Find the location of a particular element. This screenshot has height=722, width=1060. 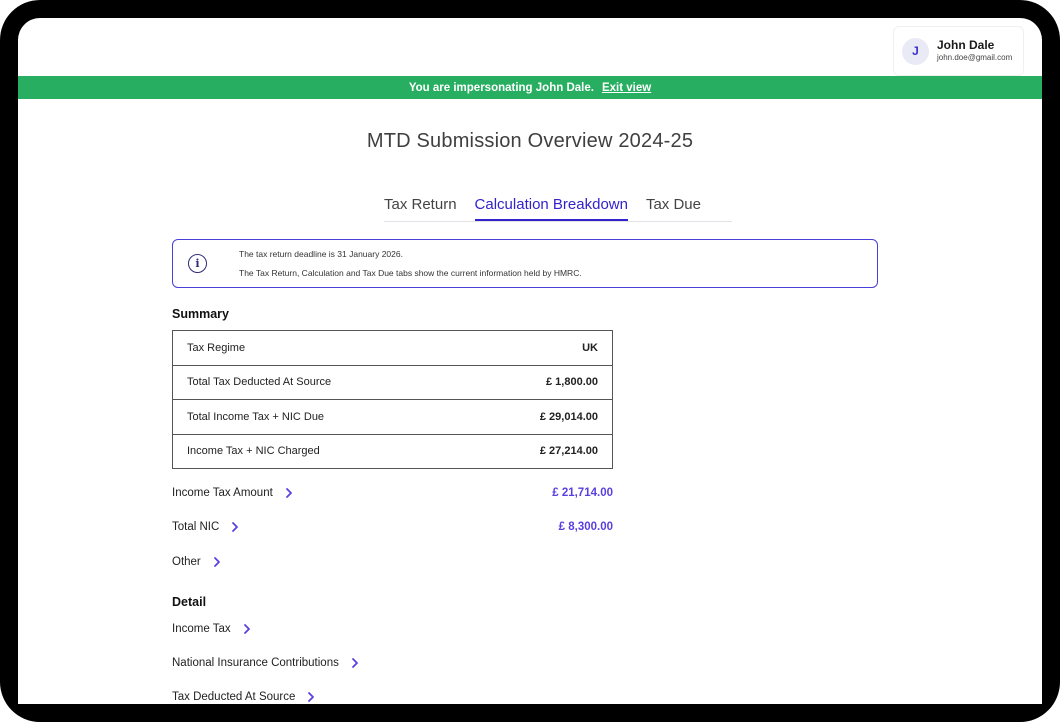

tab-tax-due: Tax Due is located at coordinates (673, 208).